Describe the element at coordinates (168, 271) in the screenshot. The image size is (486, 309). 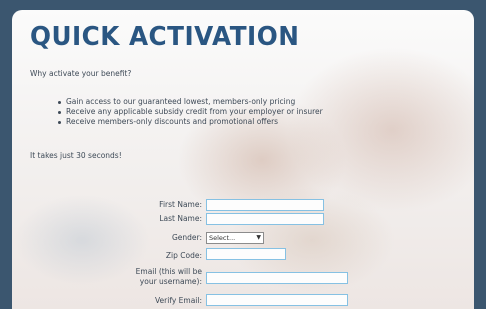
I see `email-label-line1: Email (this will be` at that location.